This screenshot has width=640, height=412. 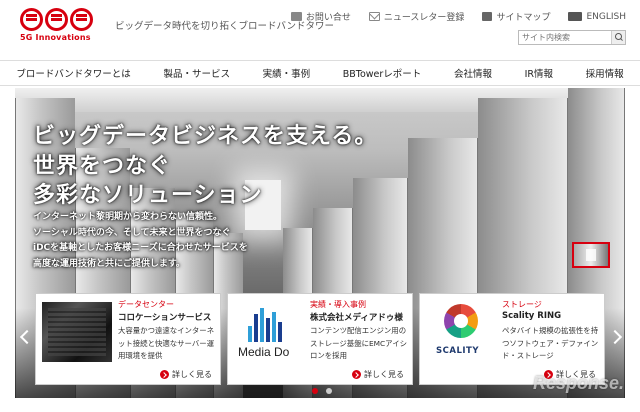 What do you see at coordinates (532, 316) in the screenshot?
I see `card-title: Scality RING` at bounding box center [532, 316].